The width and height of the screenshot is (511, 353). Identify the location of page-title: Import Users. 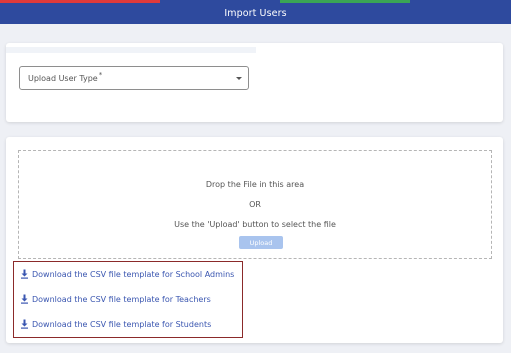
(255, 13).